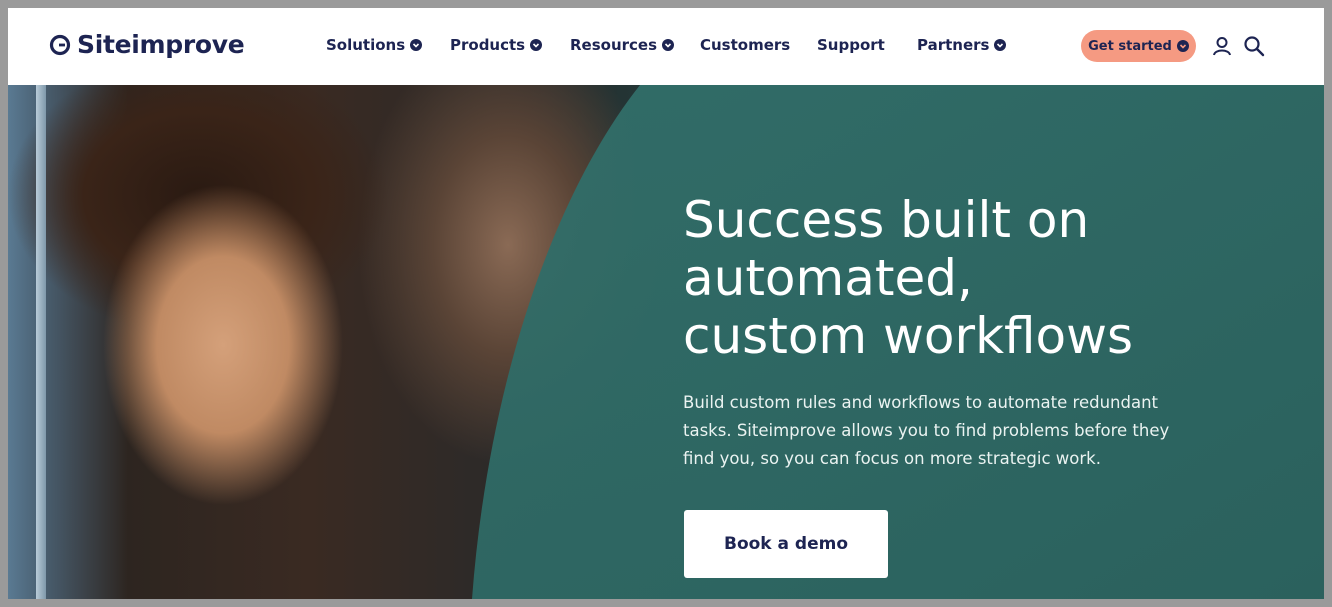 The image size is (1332, 607). I want to click on search-icon, so click(1254, 46).